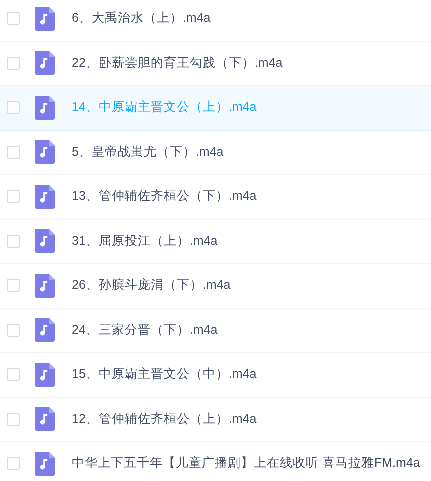 Image resolution: width=431 pixels, height=481 pixels. Describe the element at coordinates (148, 152) in the screenshot. I see `file-name: 5、皇帝战蚩尤（下）.m4a` at that location.